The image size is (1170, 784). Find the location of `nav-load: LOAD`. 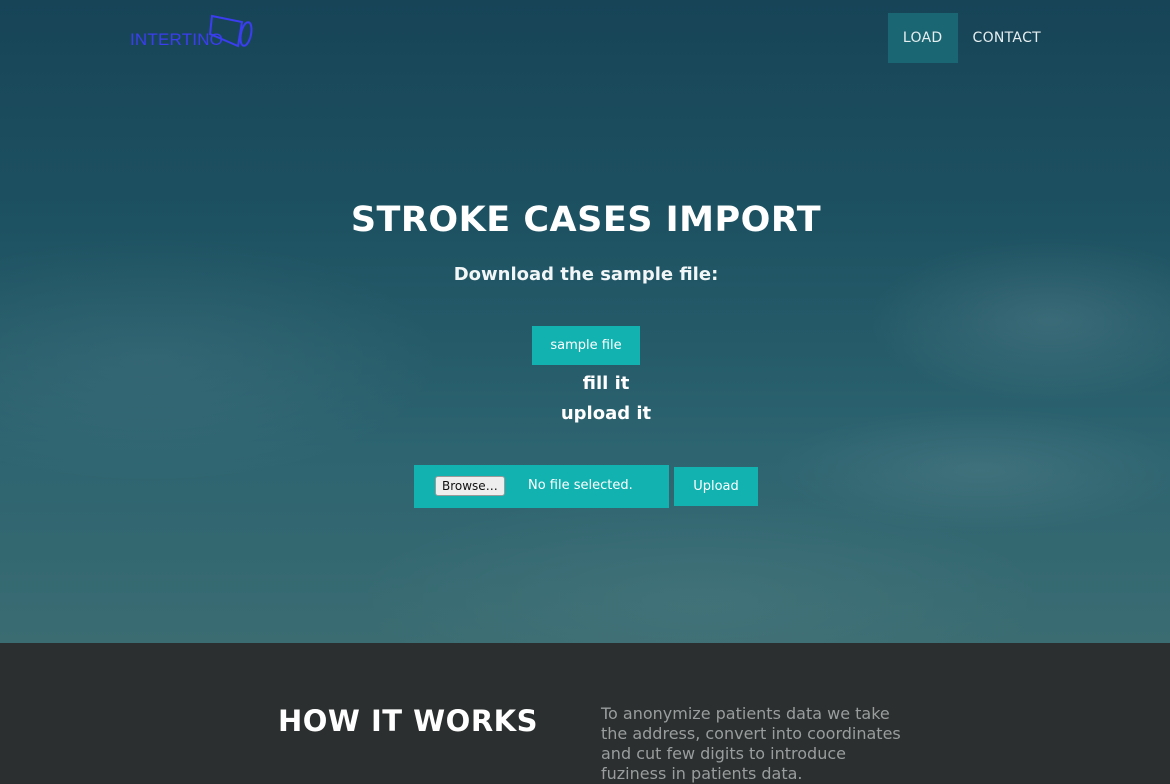

nav-load: LOAD is located at coordinates (922, 38).